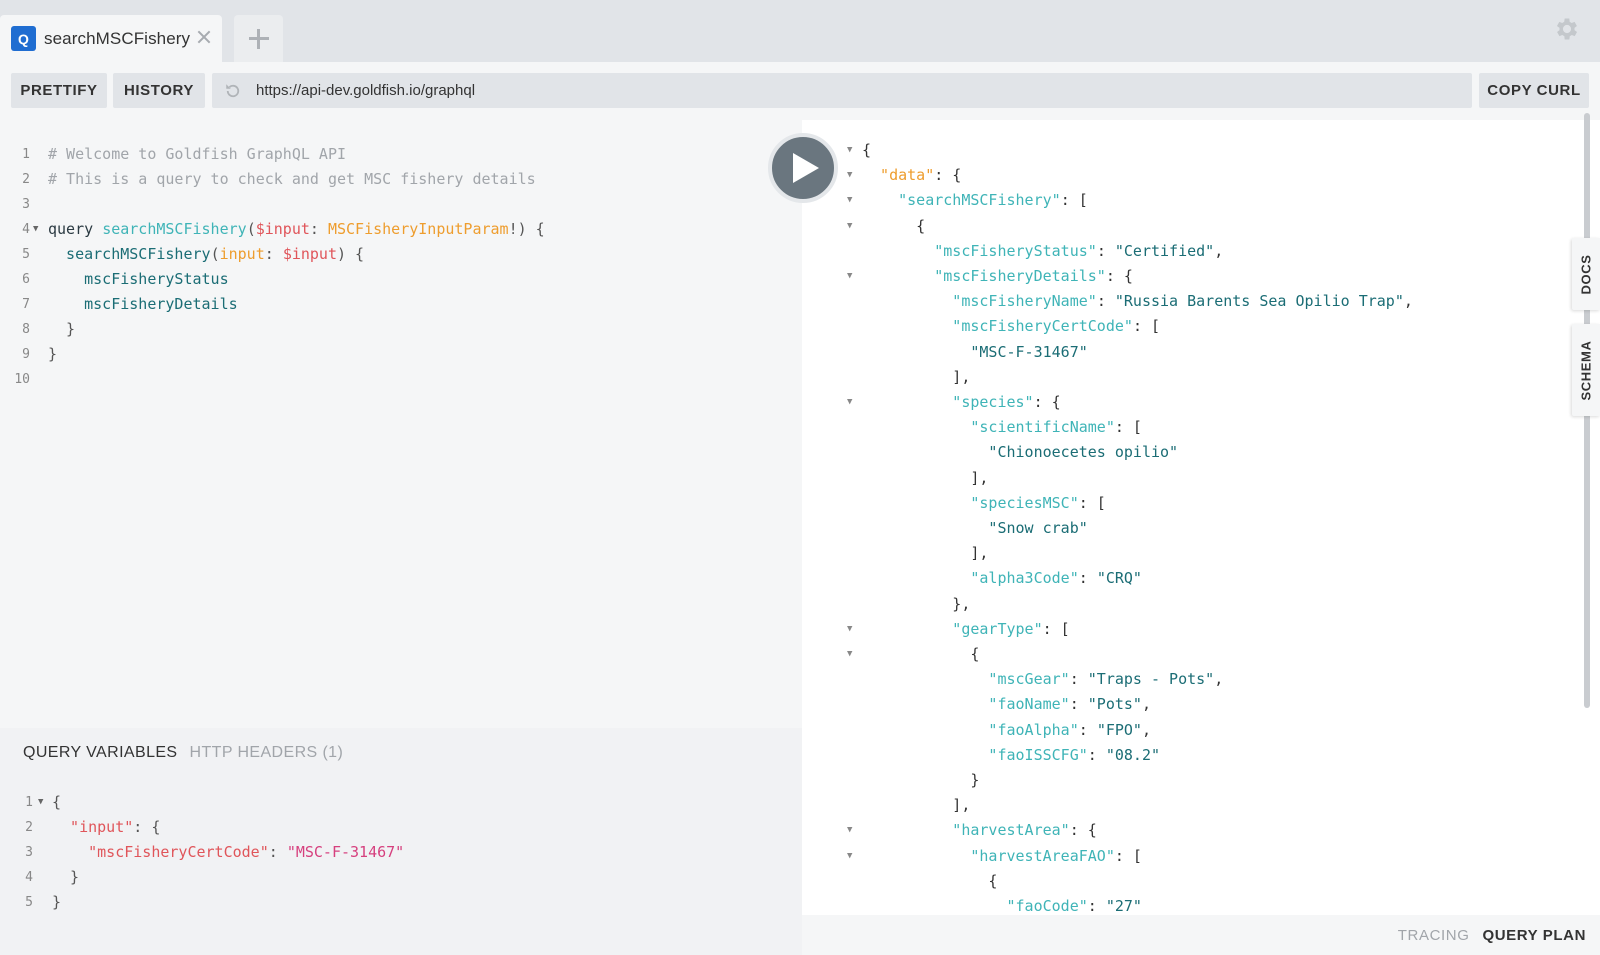 This screenshot has height=955, width=1600. Describe the element at coordinates (117, 38) in the screenshot. I see `tab-title: searchMSCFishery` at that location.